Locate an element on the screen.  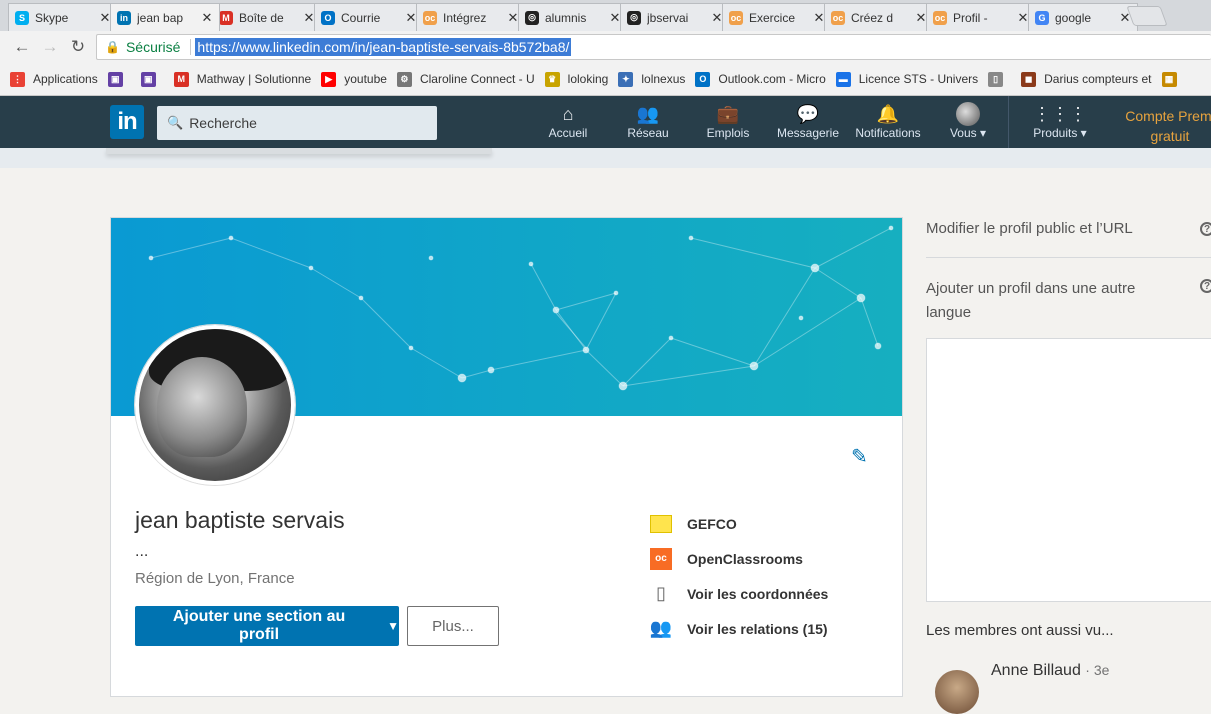
browser-tab: S Skype ✕ is located at coordinates (63, 17).